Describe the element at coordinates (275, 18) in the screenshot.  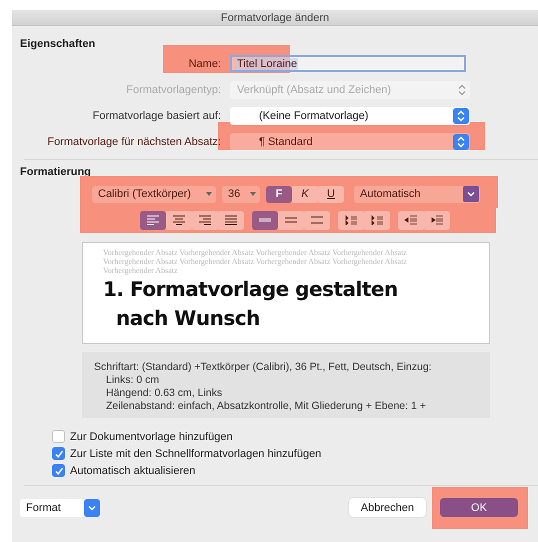
I see `window-title: Formatvorlage ändern` at that location.